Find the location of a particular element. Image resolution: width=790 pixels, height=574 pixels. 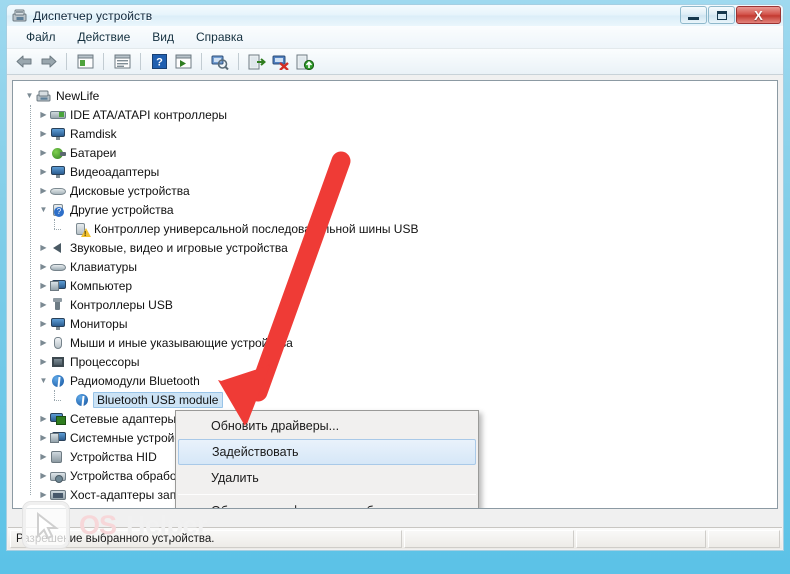

disable-device-icon is located at coordinates (281, 62).